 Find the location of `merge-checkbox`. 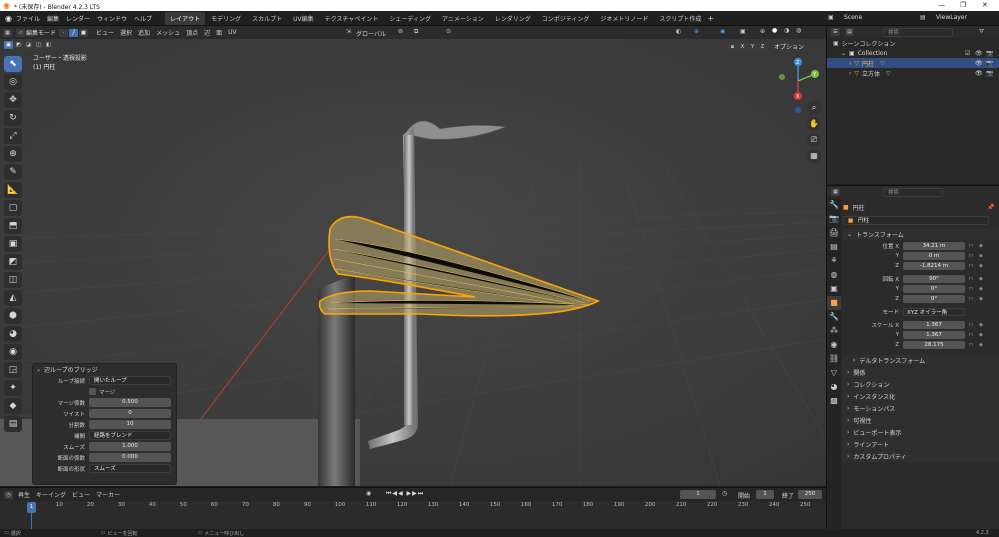

merge-checkbox is located at coordinates (92, 391).